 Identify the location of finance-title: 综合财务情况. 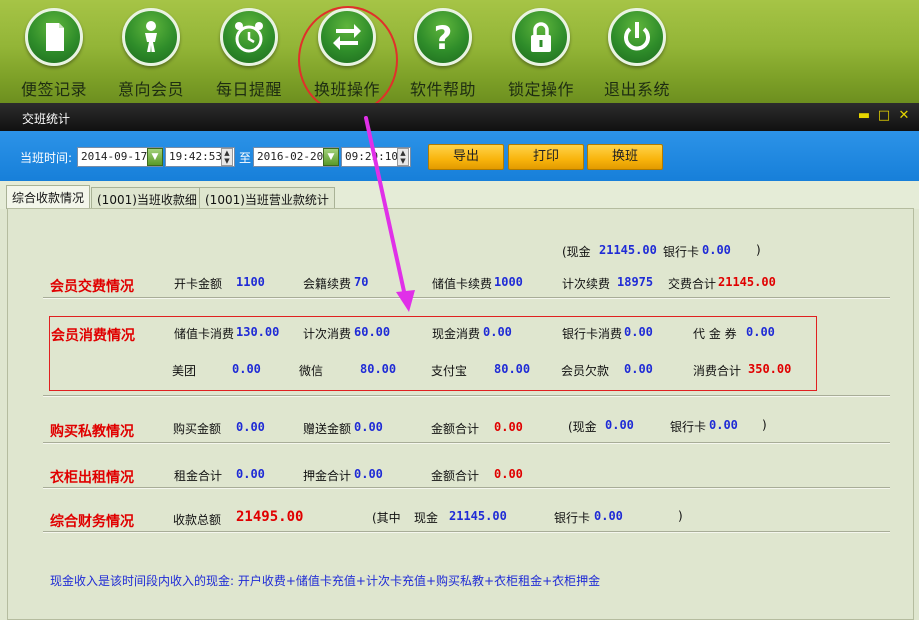
(92, 522).